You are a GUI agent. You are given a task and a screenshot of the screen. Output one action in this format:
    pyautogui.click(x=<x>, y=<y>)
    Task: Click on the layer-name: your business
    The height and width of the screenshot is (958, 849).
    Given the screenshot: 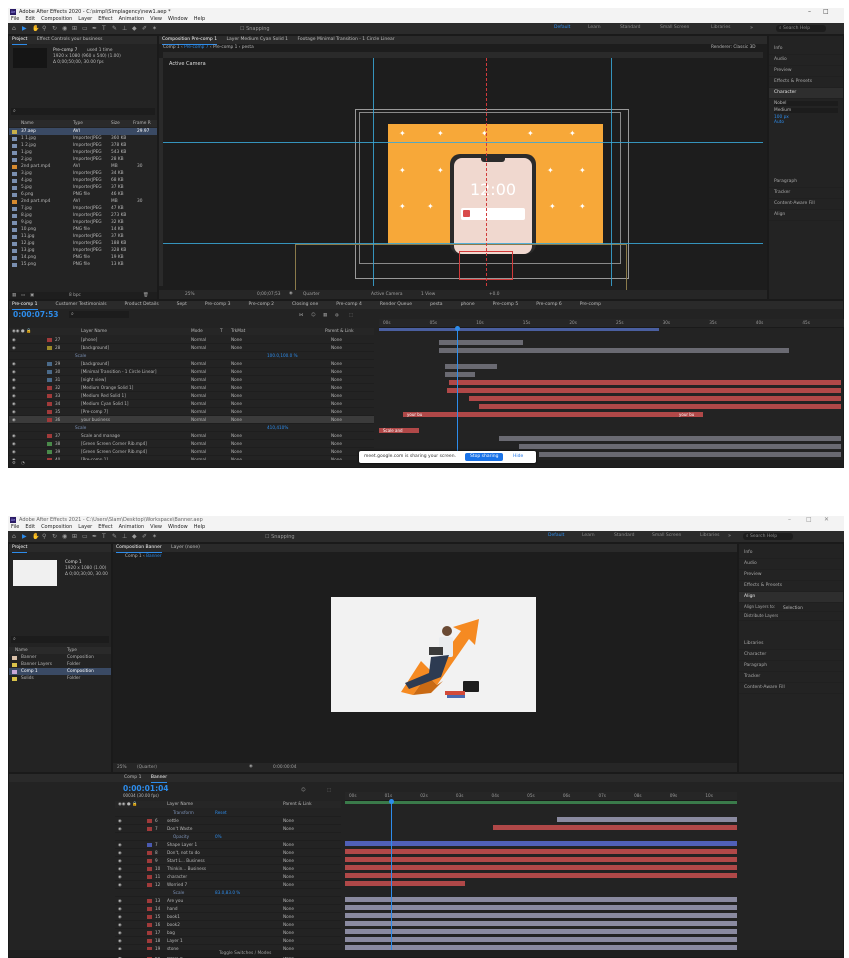 What is the action you would take?
    pyautogui.click(x=95, y=419)
    